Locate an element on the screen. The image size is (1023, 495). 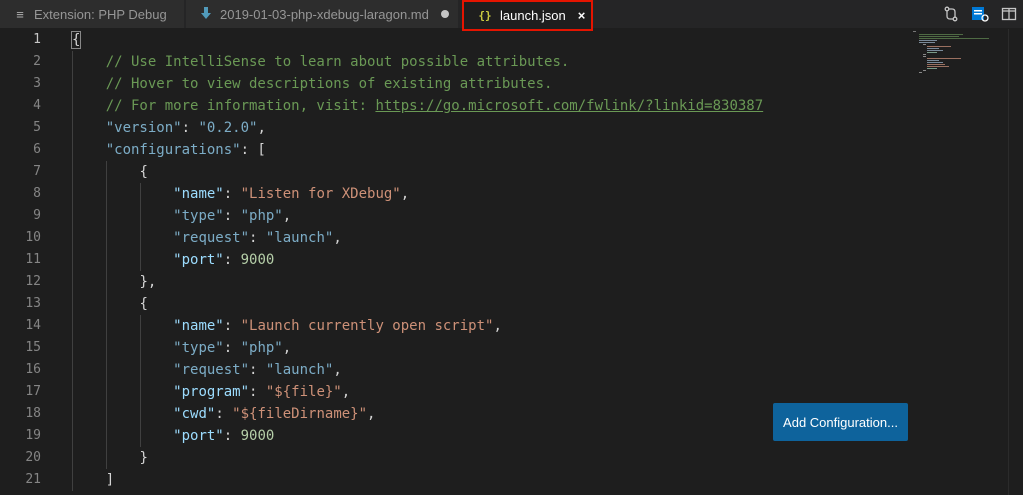
line-number: 5 is located at coordinates (37, 127).